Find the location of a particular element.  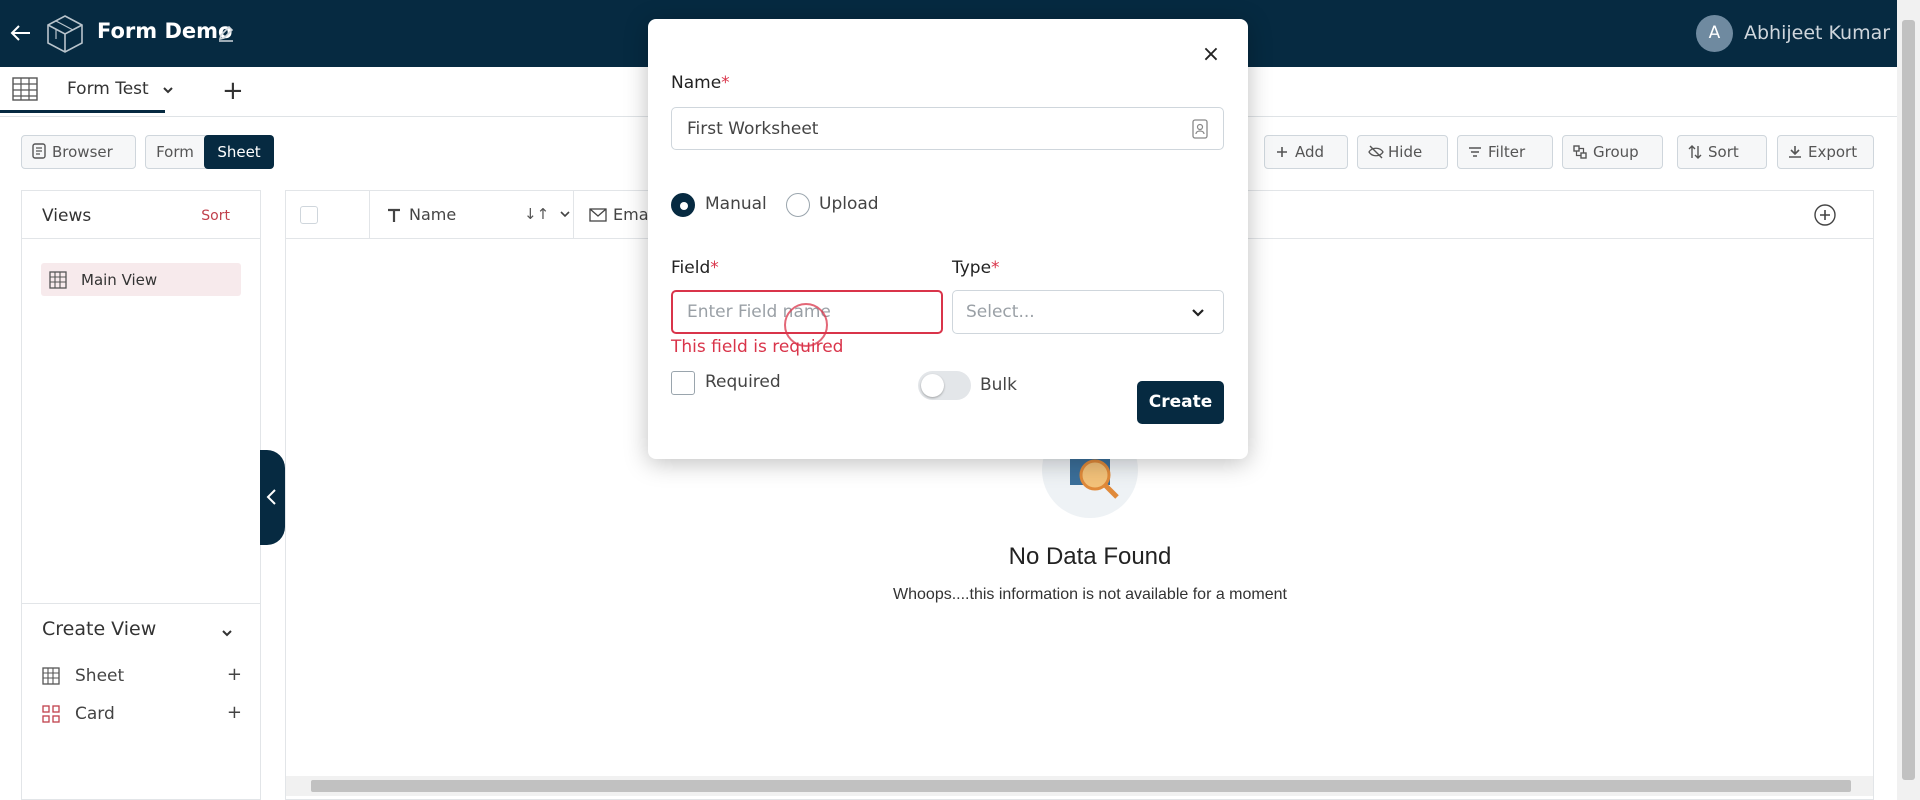

type-label: Type* is located at coordinates (976, 268).